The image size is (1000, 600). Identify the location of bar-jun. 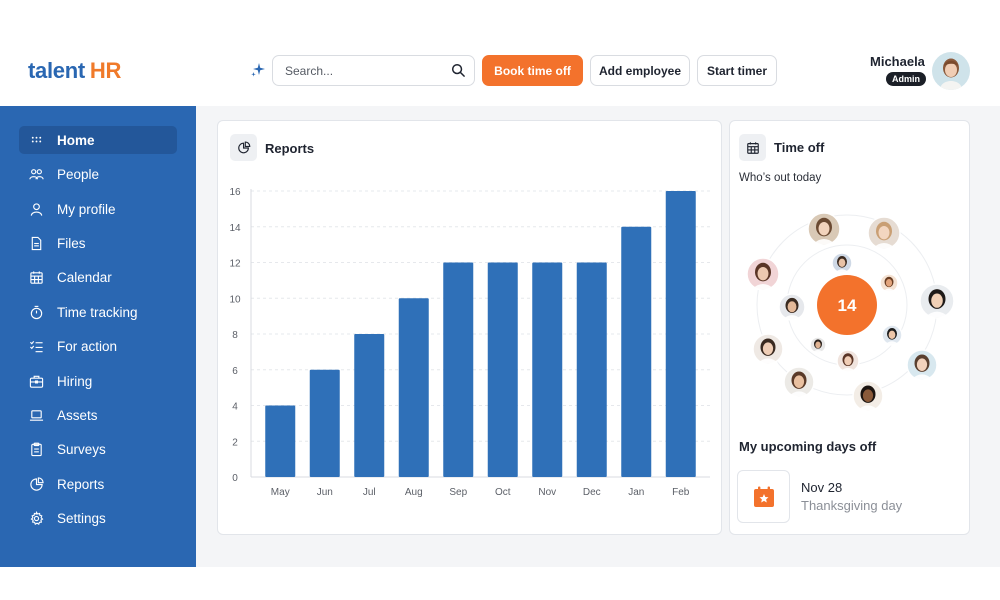
(324, 423).